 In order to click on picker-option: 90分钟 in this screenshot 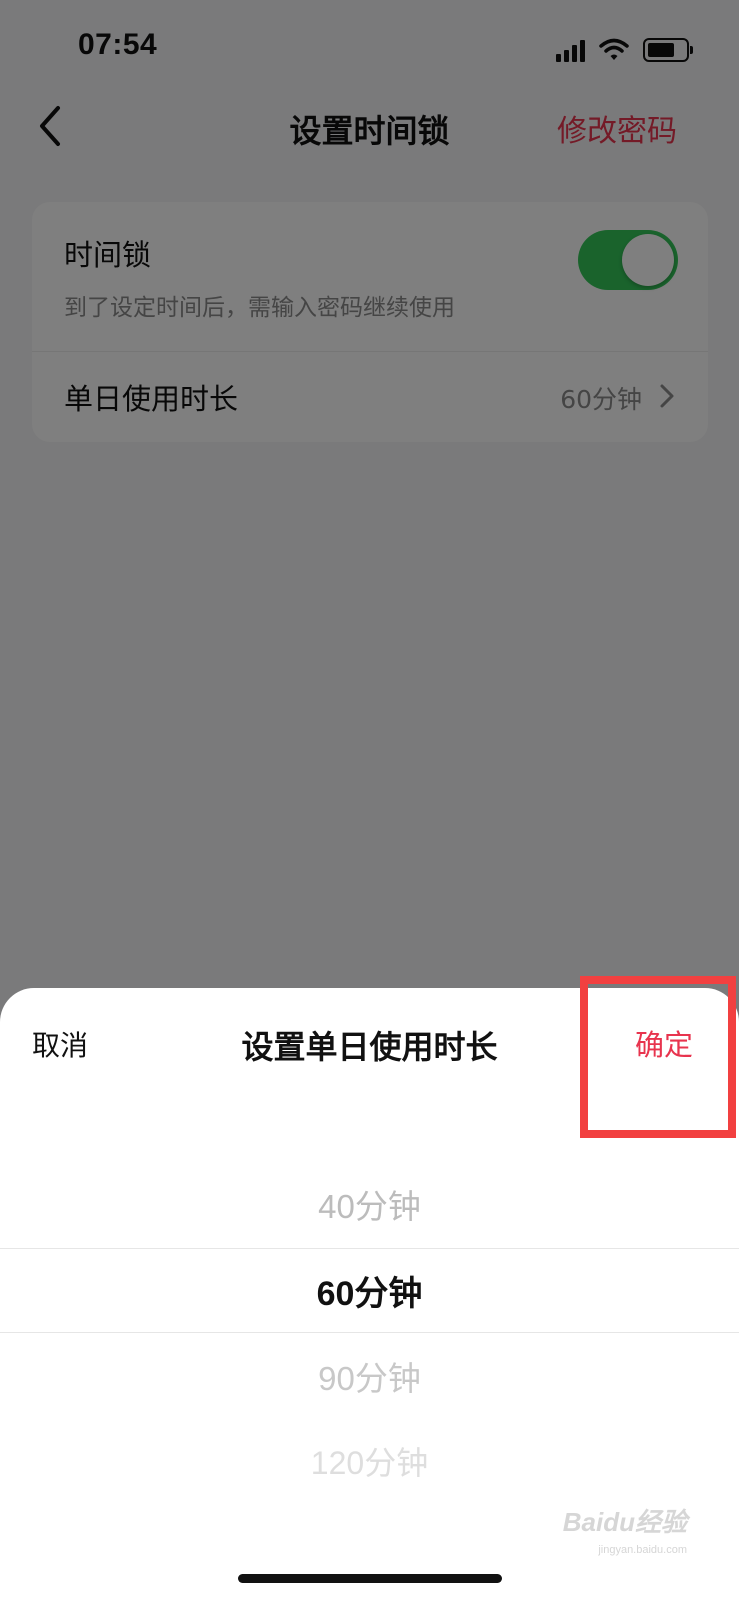, I will do `click(369, 1376)`.